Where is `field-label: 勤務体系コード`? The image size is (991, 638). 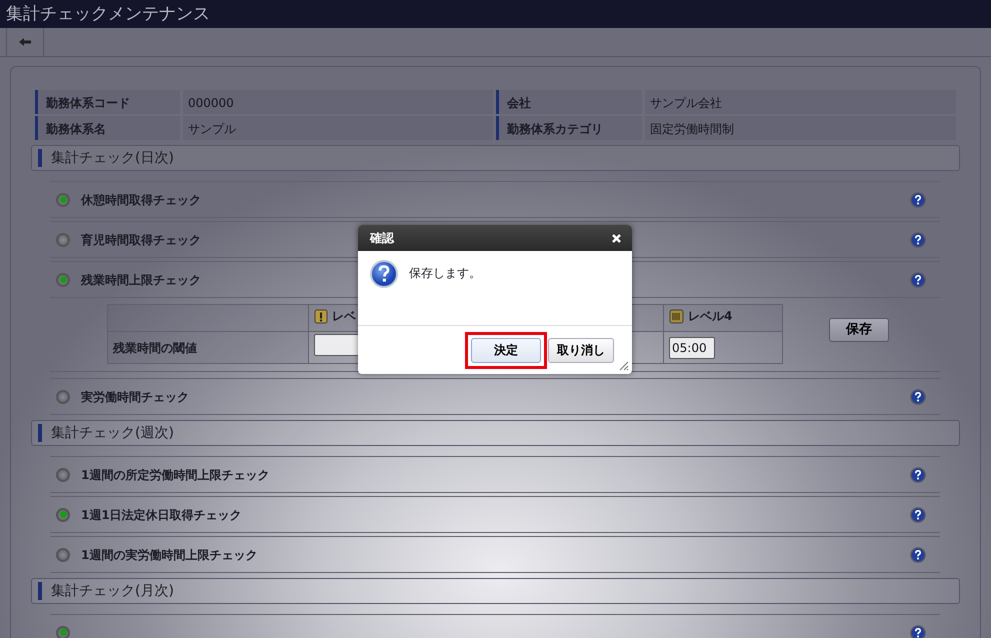 field-label: 勤務体系コード is located at coordinates (107, 102).